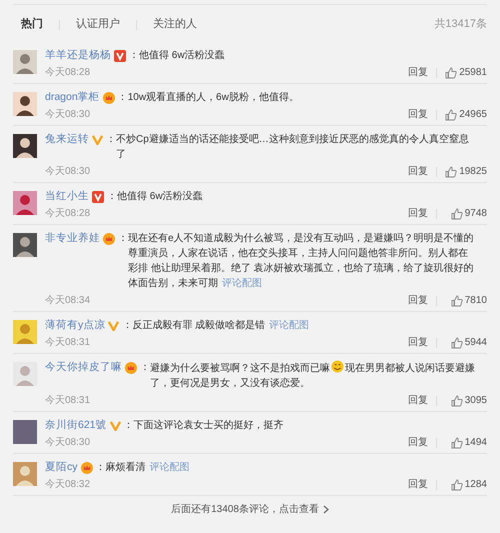  What do you see at coordinates (175, 24) in the screenshot?
I see `filter-tab: 关注的人` at bounding box center [175, 24].